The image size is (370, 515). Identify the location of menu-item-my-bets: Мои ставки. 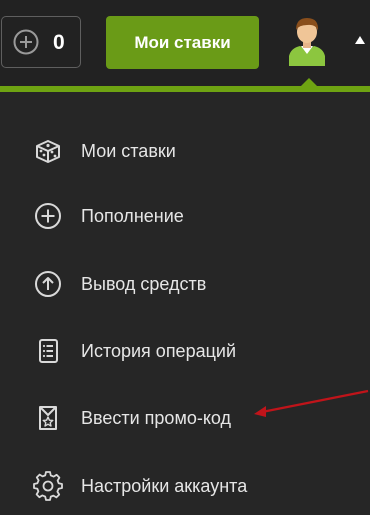
(185, 151).